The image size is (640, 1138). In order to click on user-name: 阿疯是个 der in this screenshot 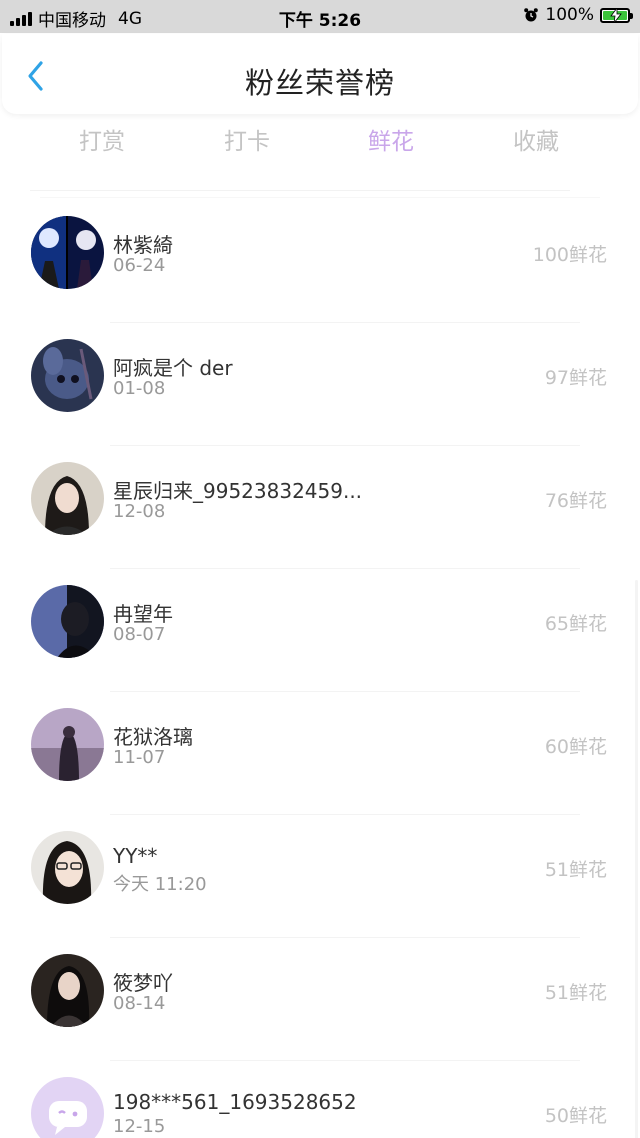, I will do `click(173, 368)`.